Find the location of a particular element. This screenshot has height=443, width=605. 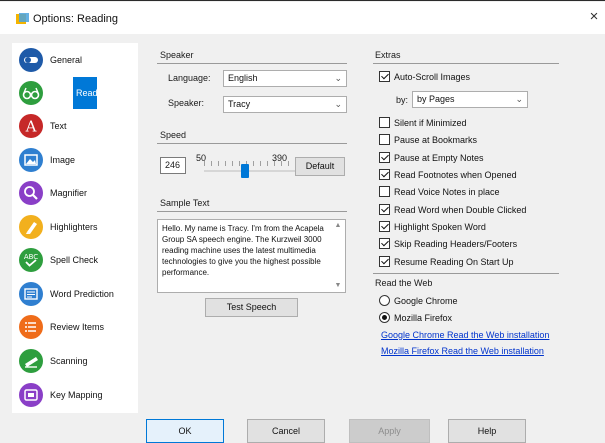

app-icon is located at coordinates (22, 18).